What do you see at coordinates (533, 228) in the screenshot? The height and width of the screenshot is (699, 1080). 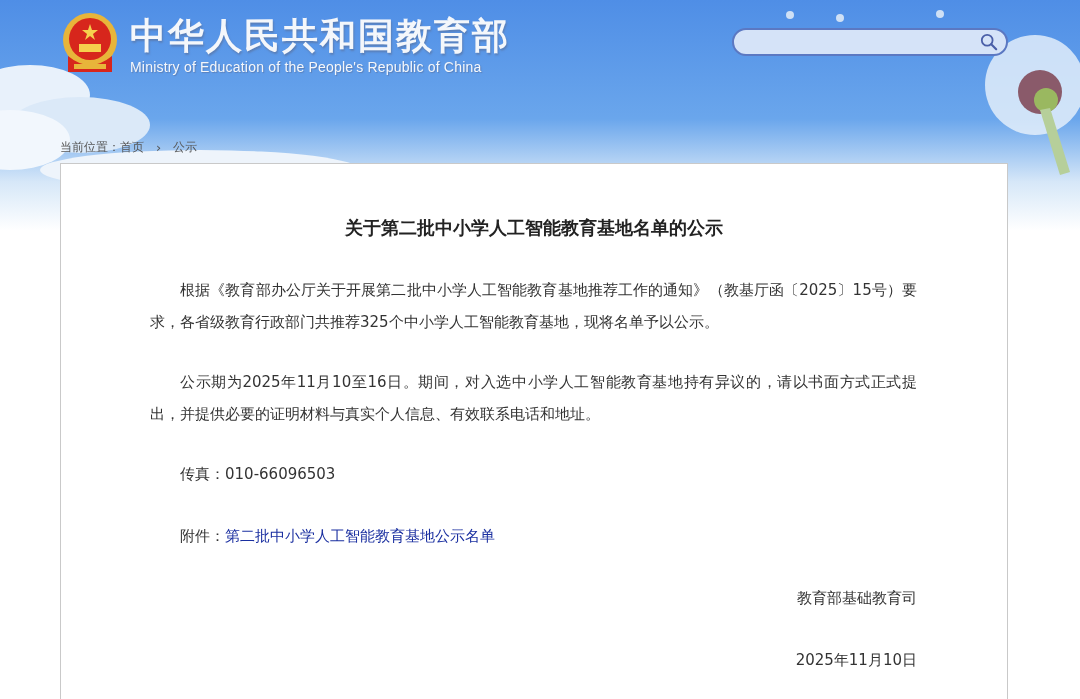 I see `article-title: 关于第二批中小学人工智能教育基地名单的公示` at bounding box center [533, 228].